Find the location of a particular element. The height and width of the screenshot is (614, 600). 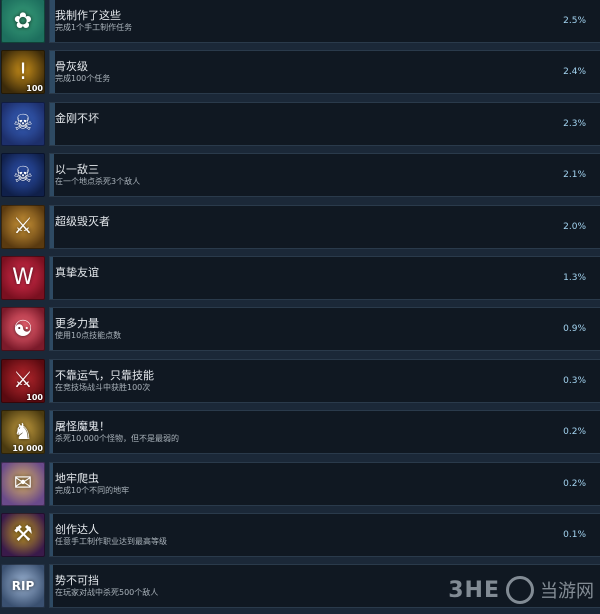

achievement-panel: 以一敌三 在一个地点杀死3个敌人 2.1% is located at coordinates (324, 175).